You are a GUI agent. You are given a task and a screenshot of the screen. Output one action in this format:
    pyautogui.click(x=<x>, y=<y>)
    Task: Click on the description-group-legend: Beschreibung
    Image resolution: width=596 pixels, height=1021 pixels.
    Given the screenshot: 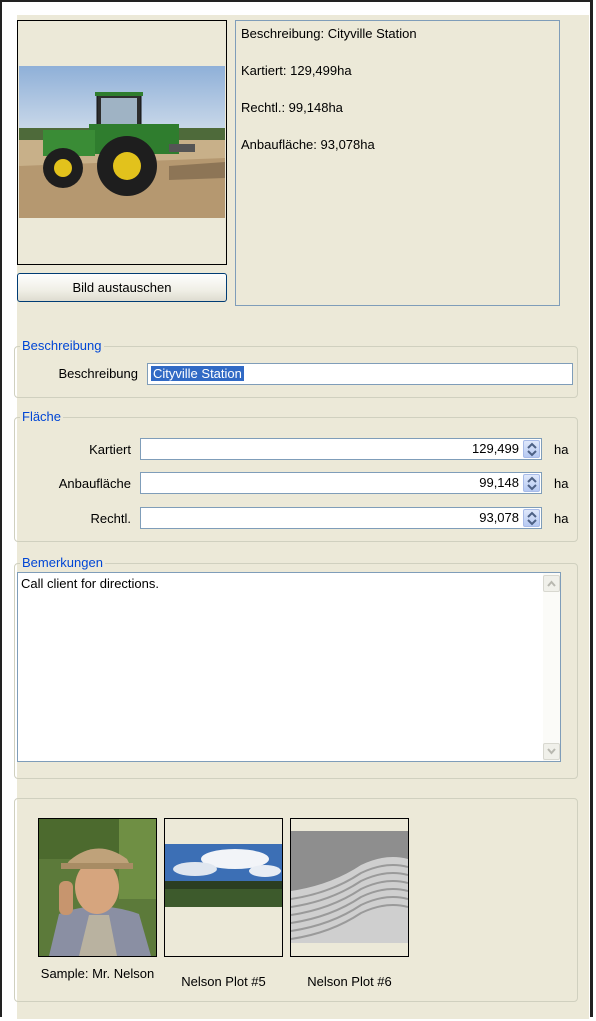 What is the action you would take?
    pyautogui.click(x=62, y=346)
    